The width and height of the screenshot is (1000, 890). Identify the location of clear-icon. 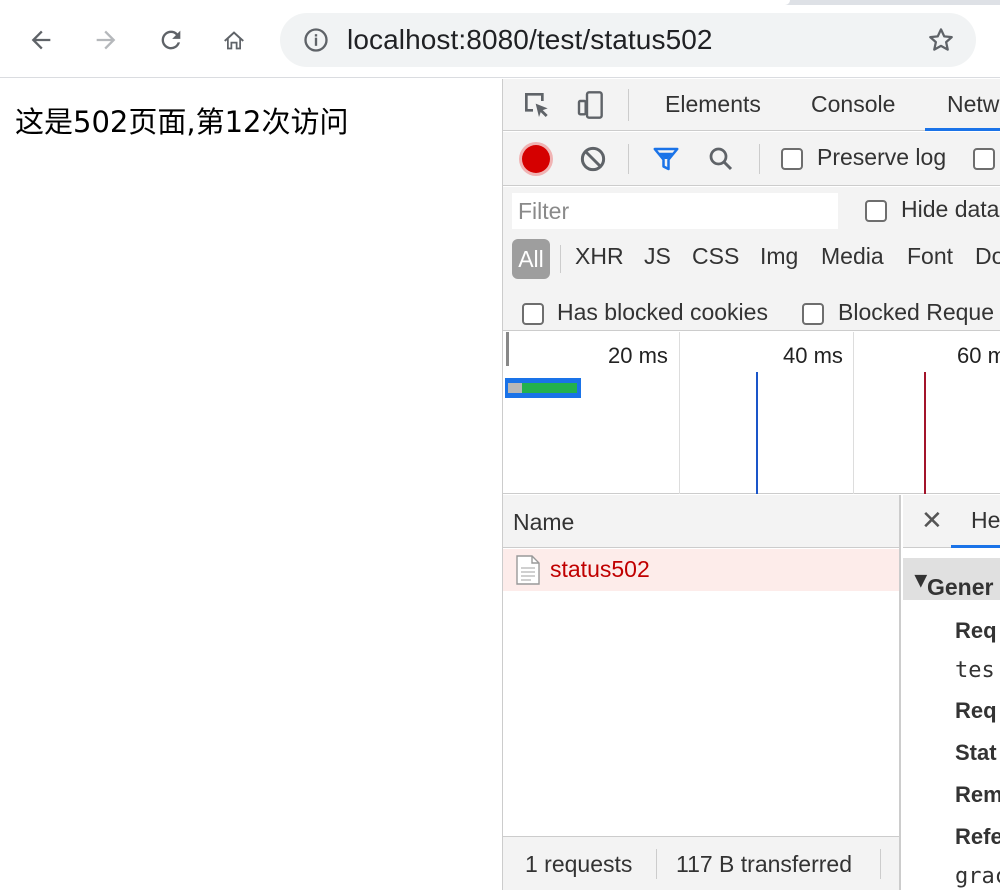
(593, 159).